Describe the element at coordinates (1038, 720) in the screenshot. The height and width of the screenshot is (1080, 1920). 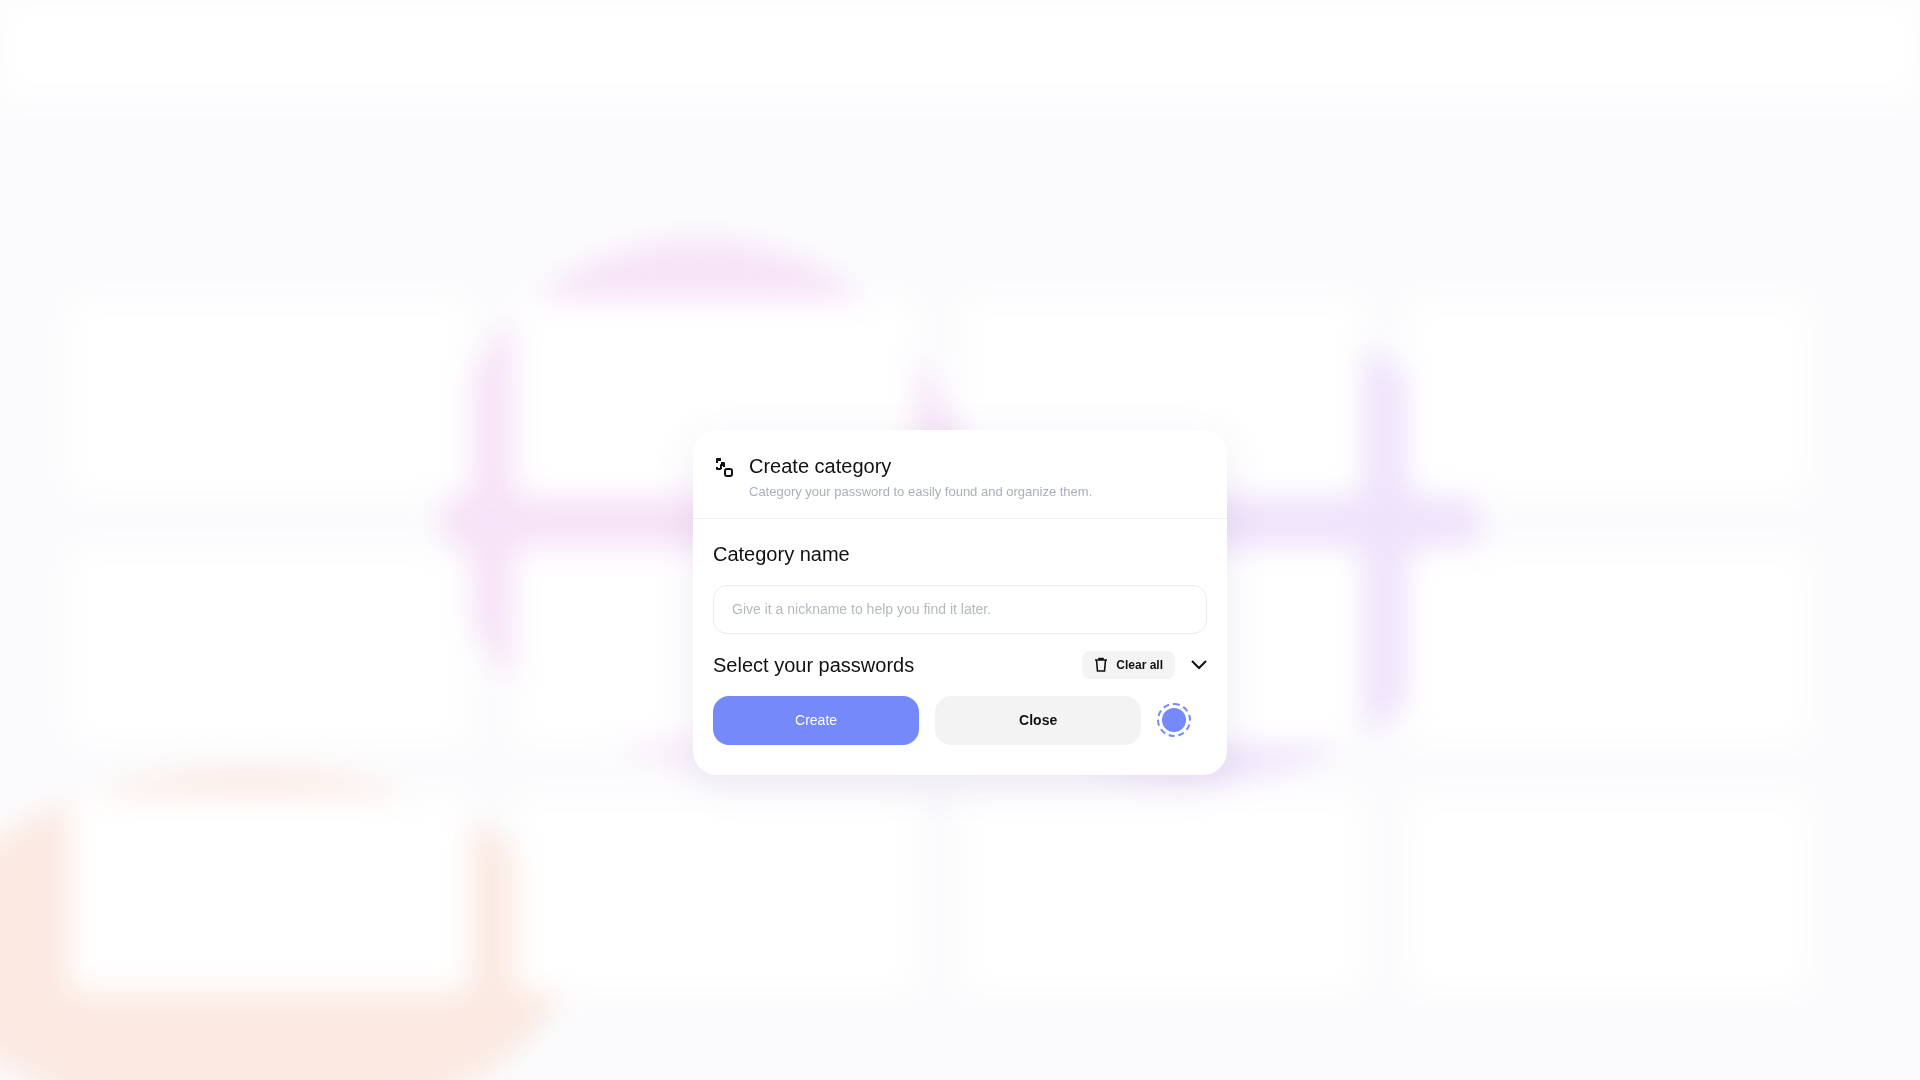
I see `close-button: Close` at that location.